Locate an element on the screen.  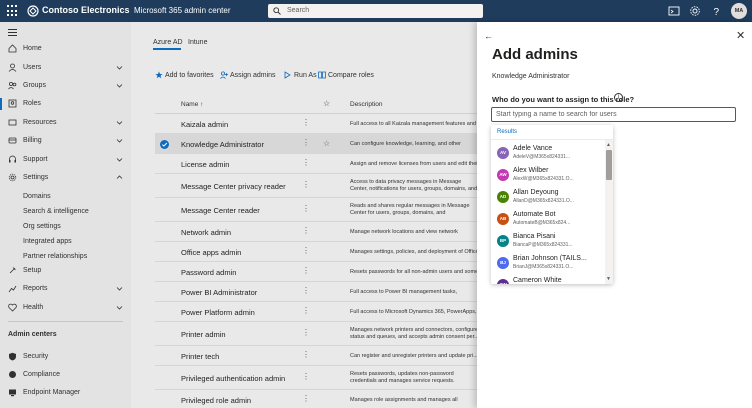
user-avatar: BP is located at coordinates (503, 241).